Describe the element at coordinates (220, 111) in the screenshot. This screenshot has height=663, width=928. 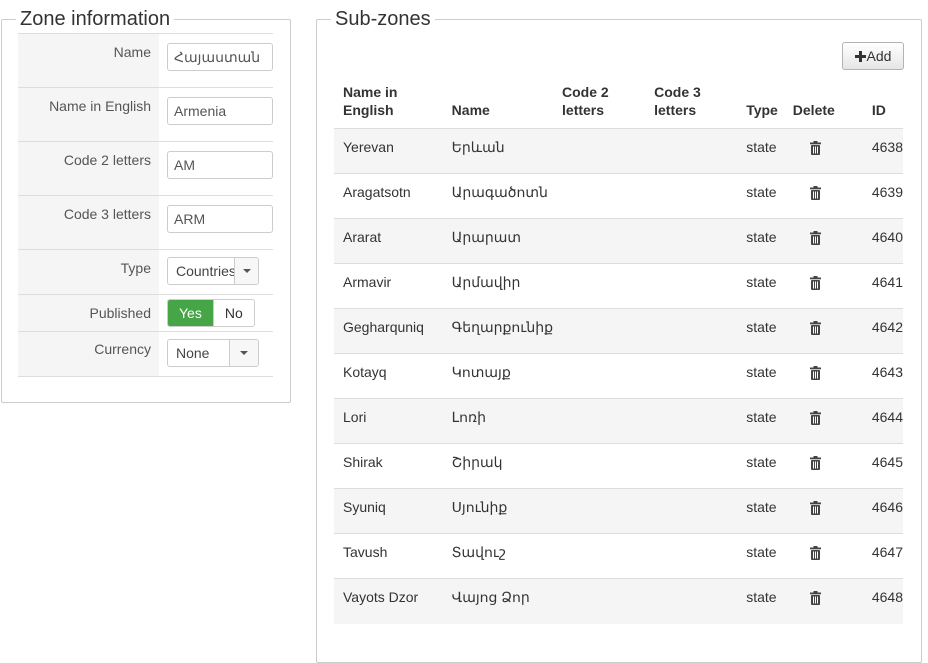
I see `name-english-input` at that location.